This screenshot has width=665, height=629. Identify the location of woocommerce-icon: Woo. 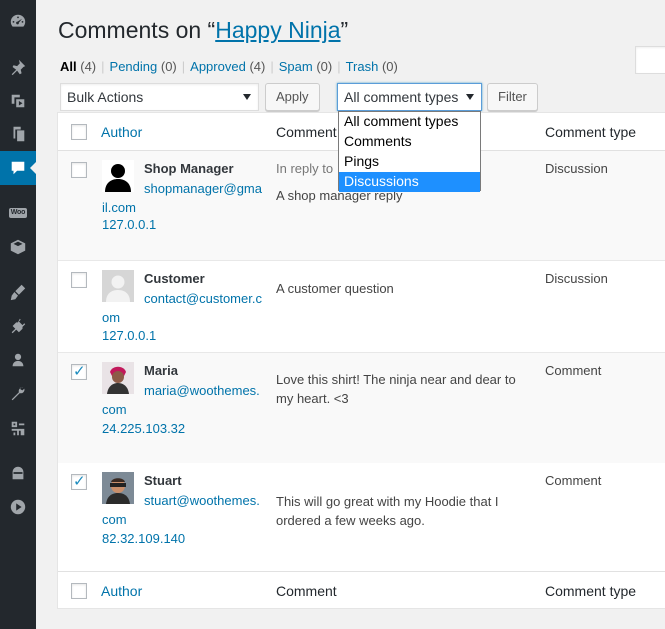
(18, 213).